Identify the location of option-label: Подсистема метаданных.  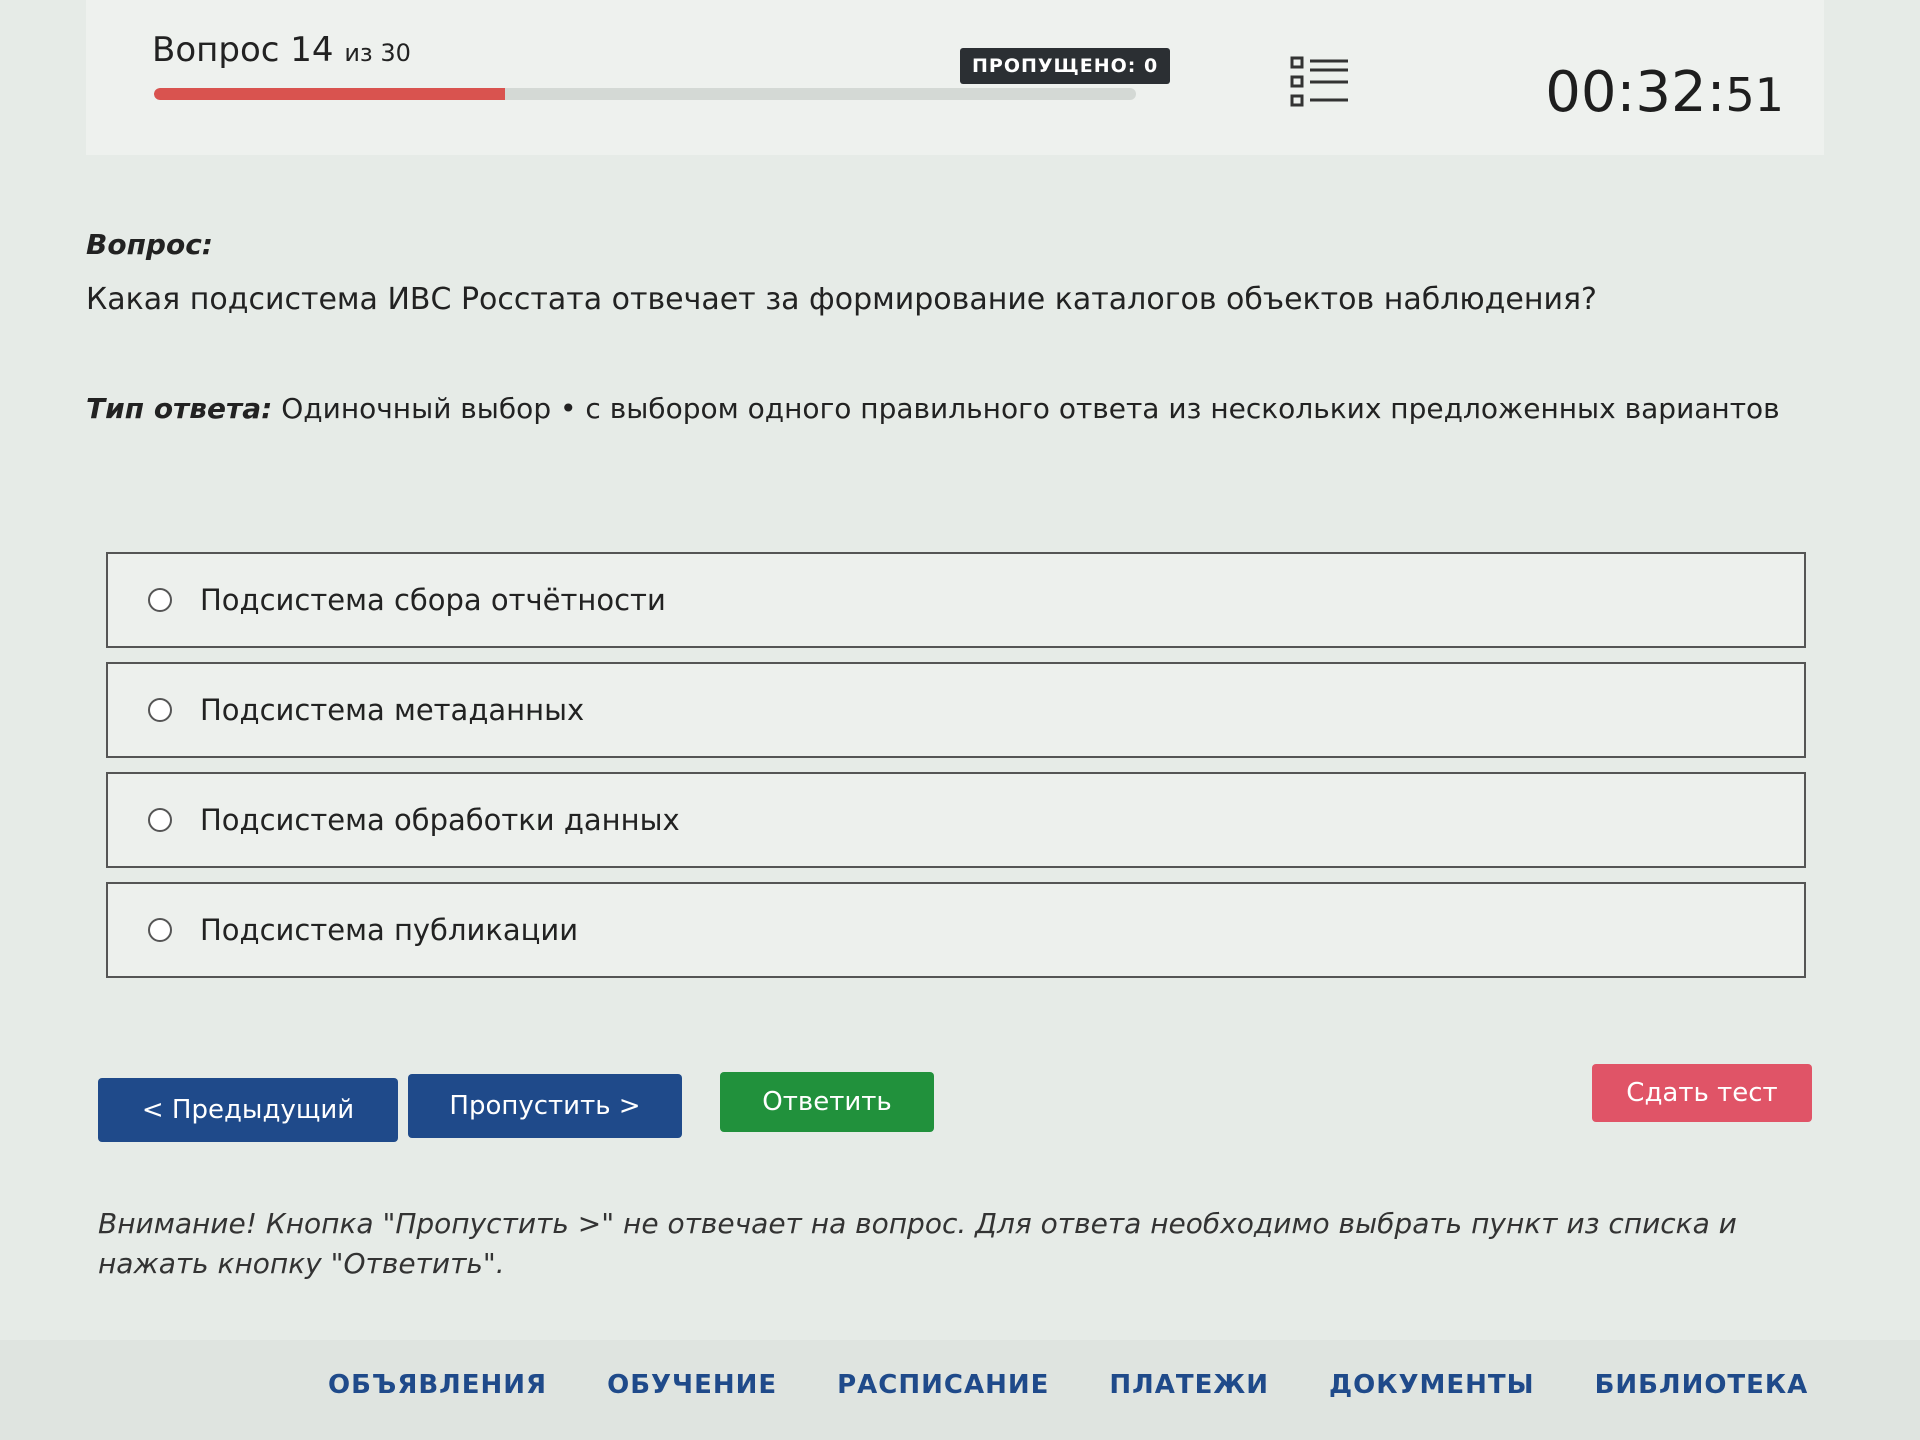
(392, 710).